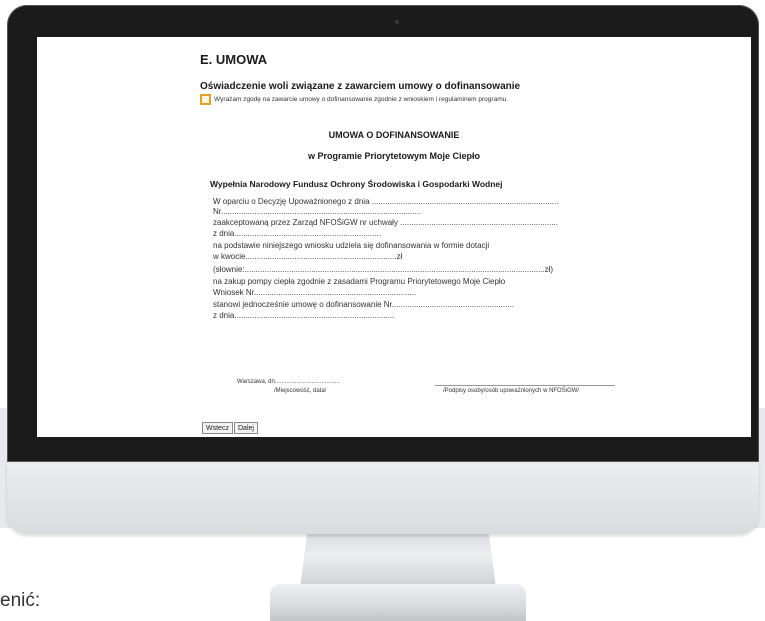  I want to click on monitor-stand-base, so click(398, 602).